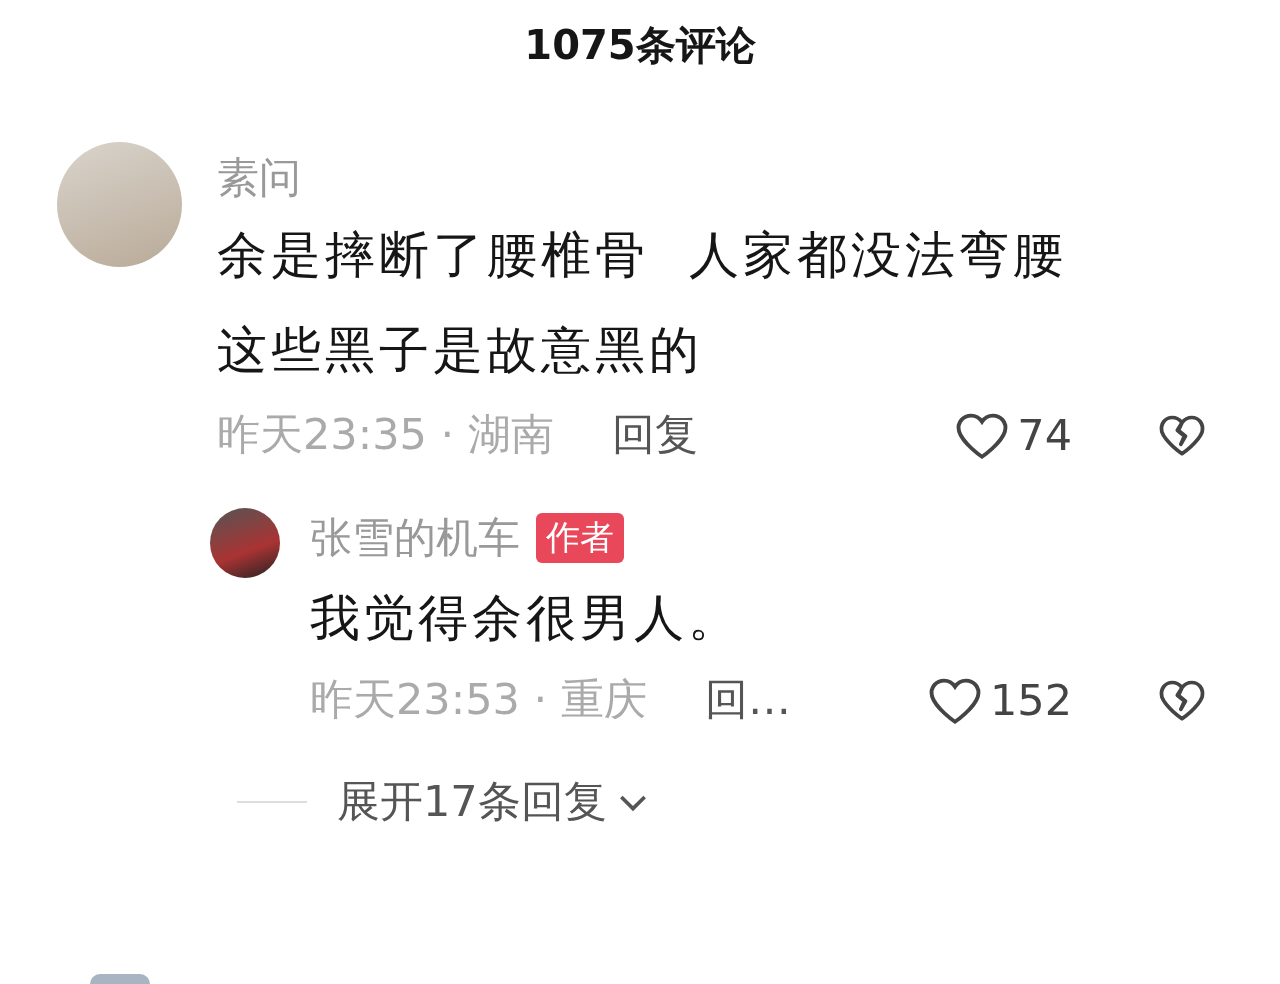  What do you see at coordinates (385, 434) in the screenshot?
I see `comment-time-location: 昨天23:35 · 湖南` at bounding box center [385, 434].